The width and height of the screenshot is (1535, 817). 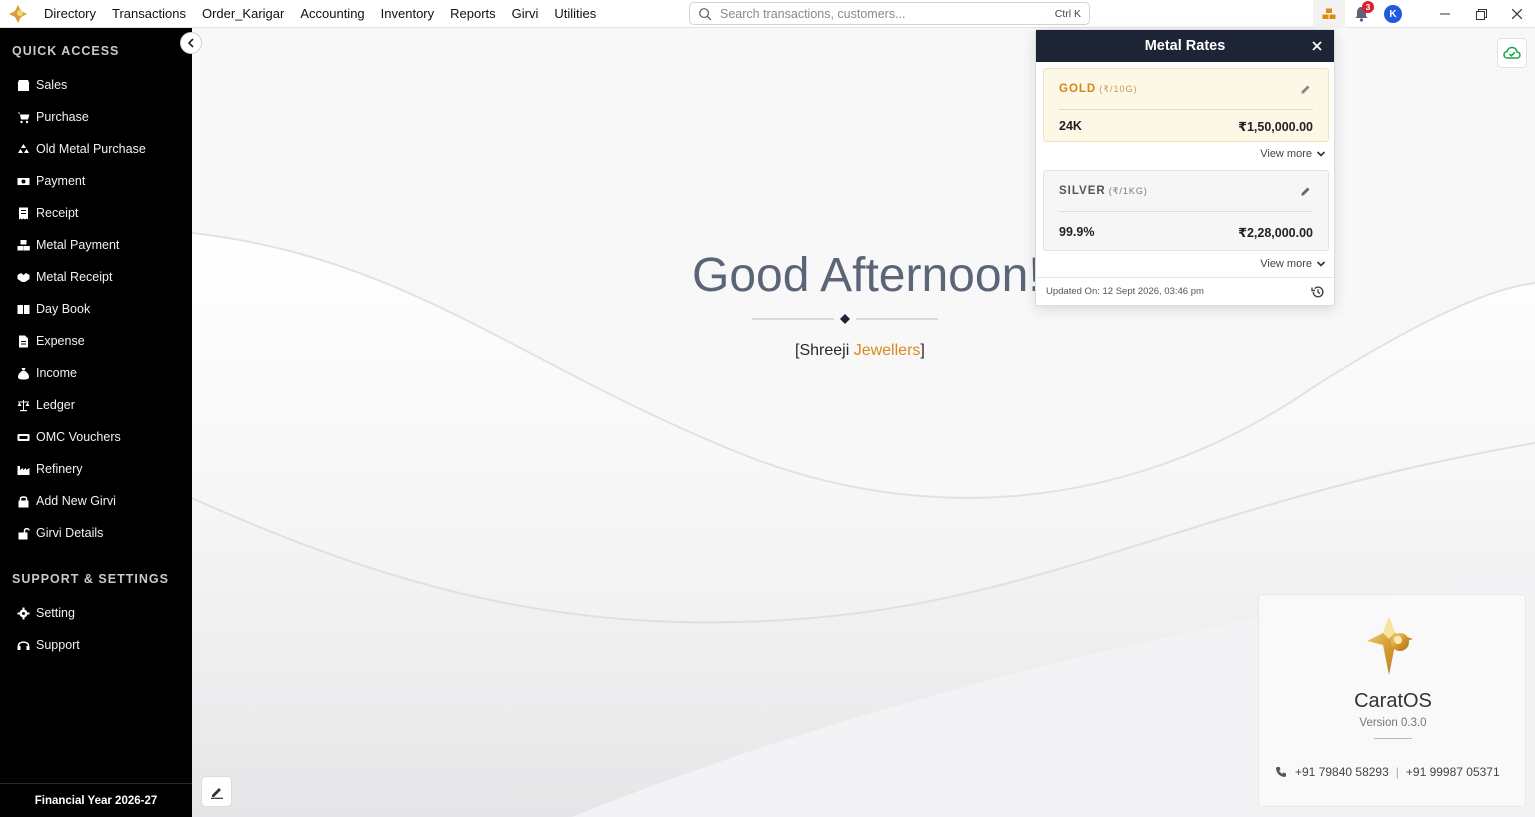 I want to click on sidebar-item-day-book: Day Book, so click(x=96, y=309).